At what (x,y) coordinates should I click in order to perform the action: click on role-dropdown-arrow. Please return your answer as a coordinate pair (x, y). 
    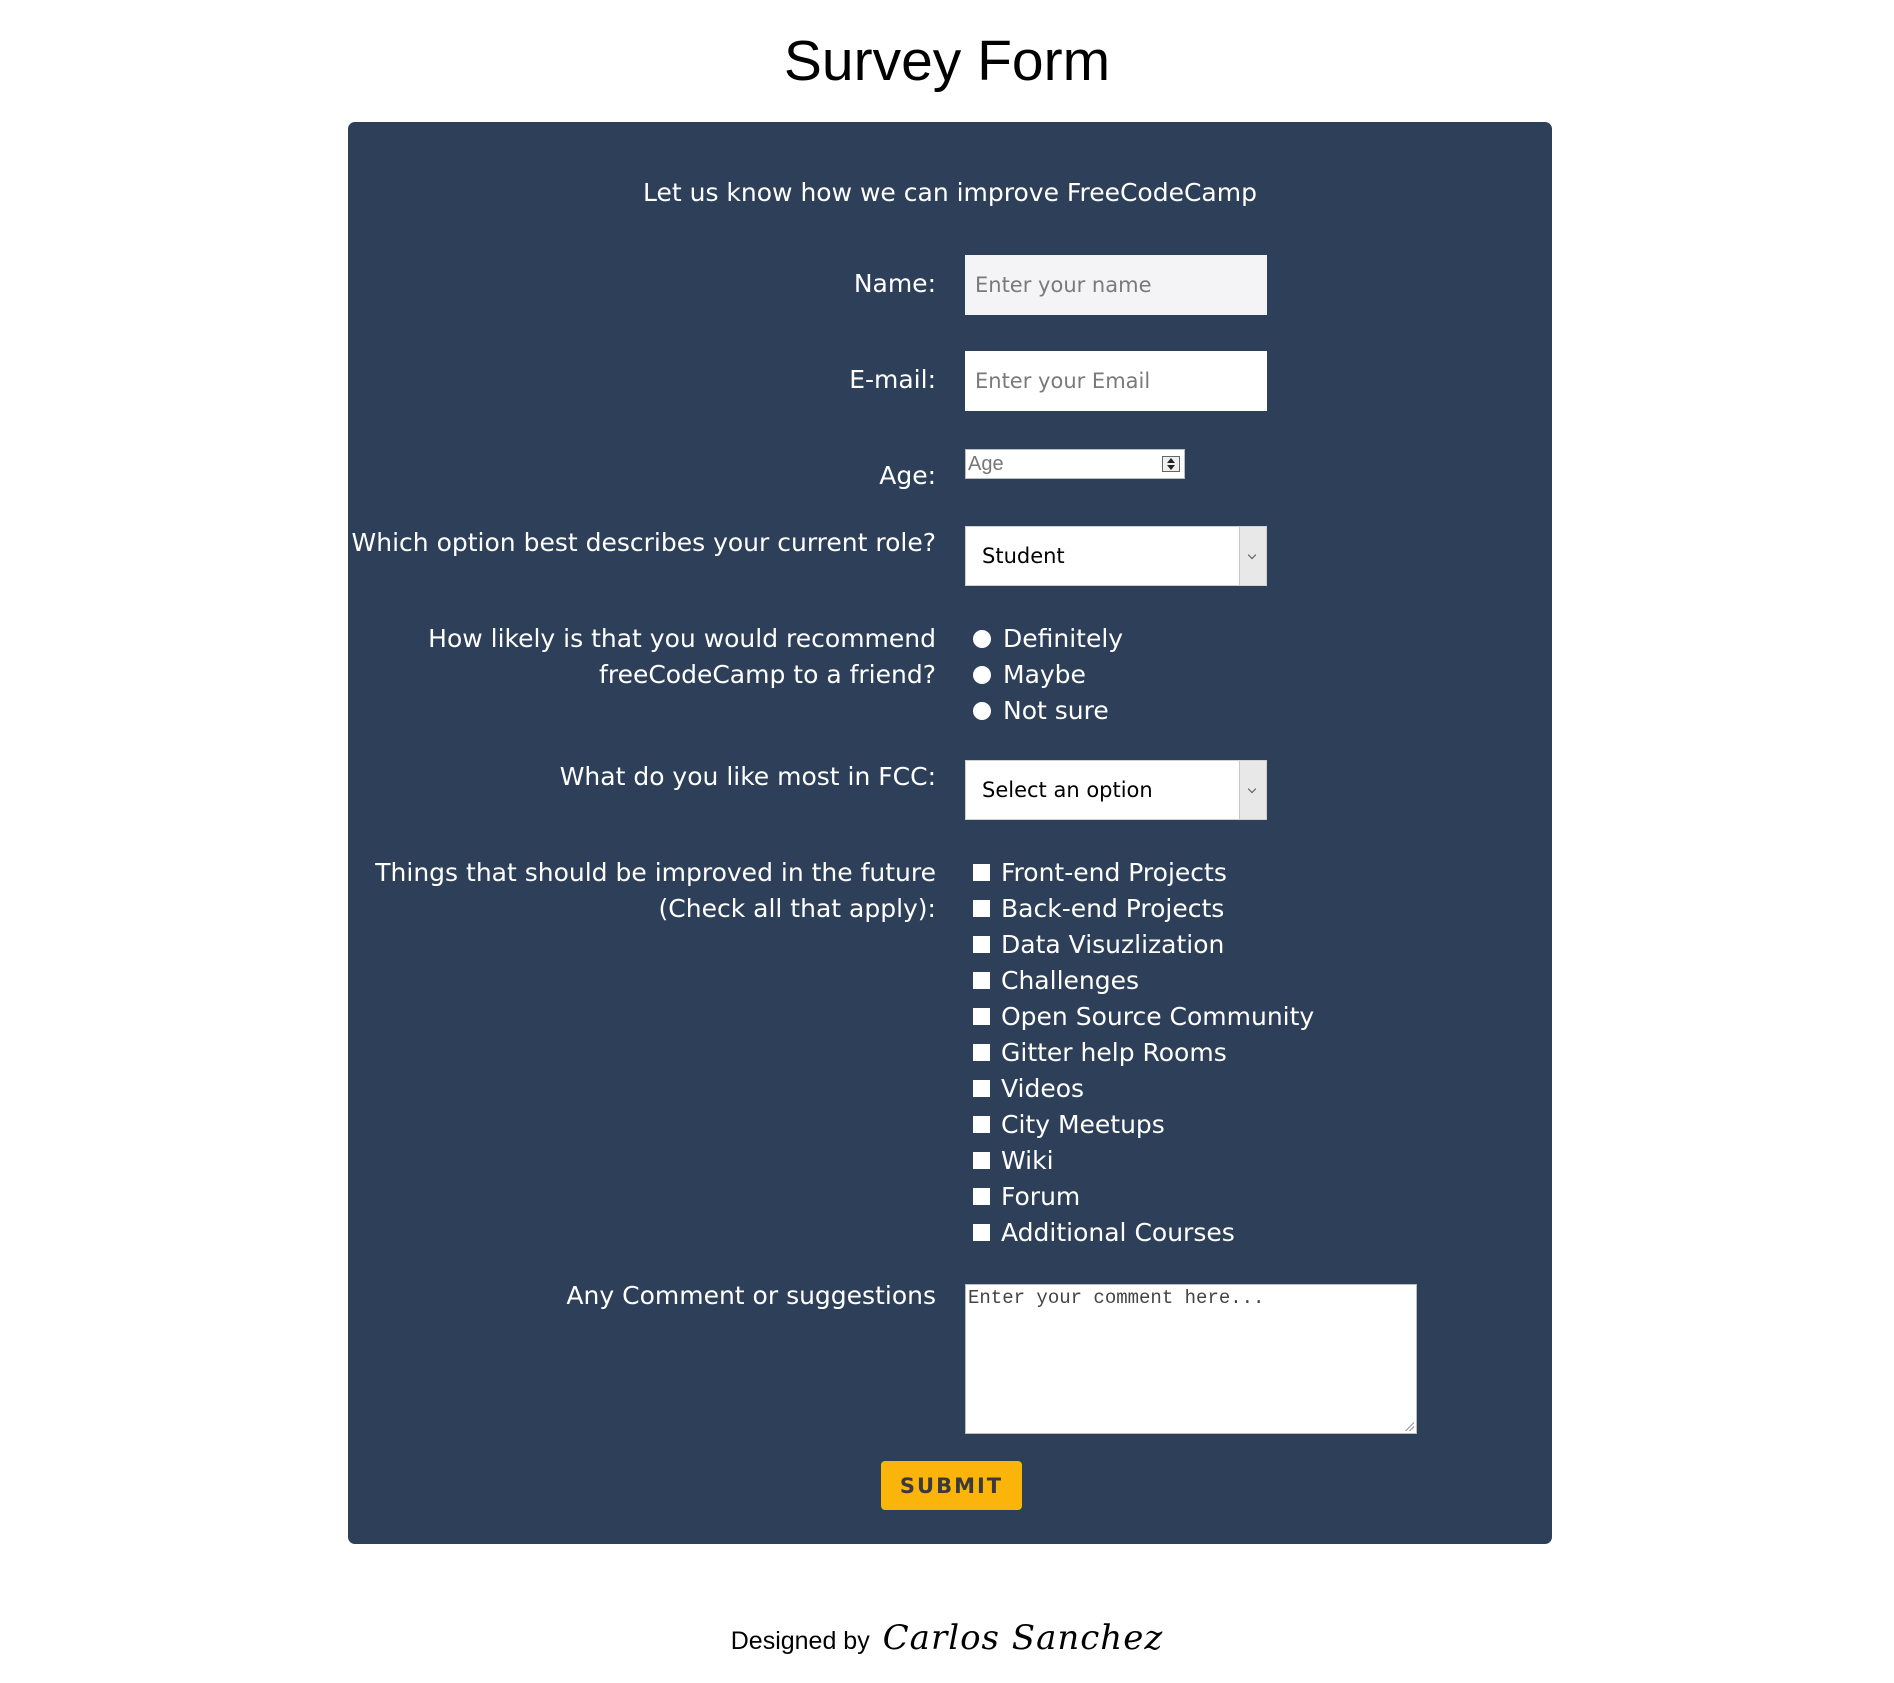
    Looking at the image, I should click on (1252, 556).